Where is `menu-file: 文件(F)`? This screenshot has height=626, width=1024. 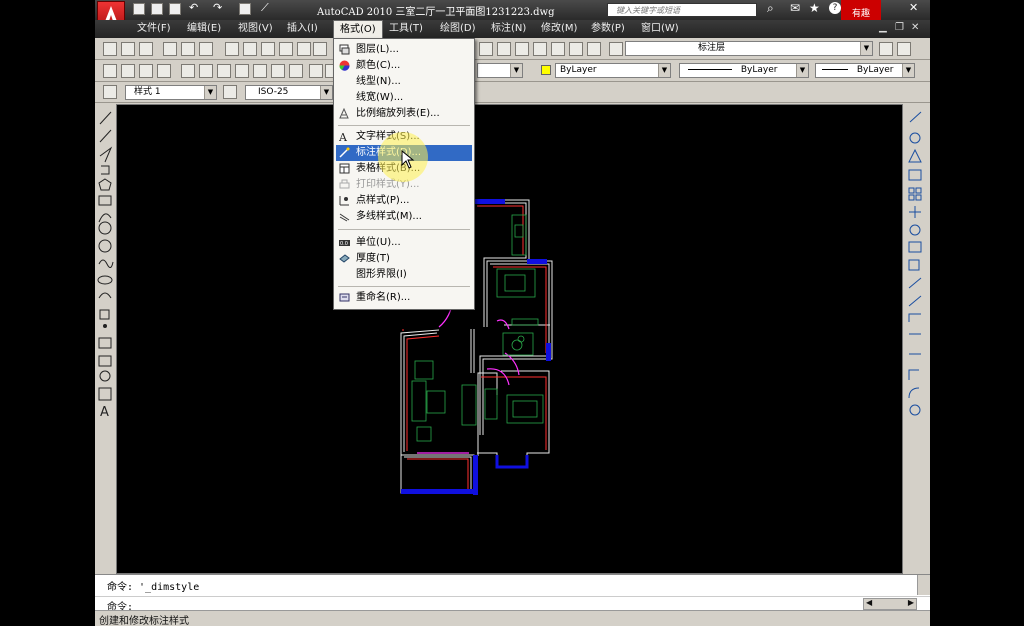
menu-file: 文件(F) is located at coordinates (154, 29).